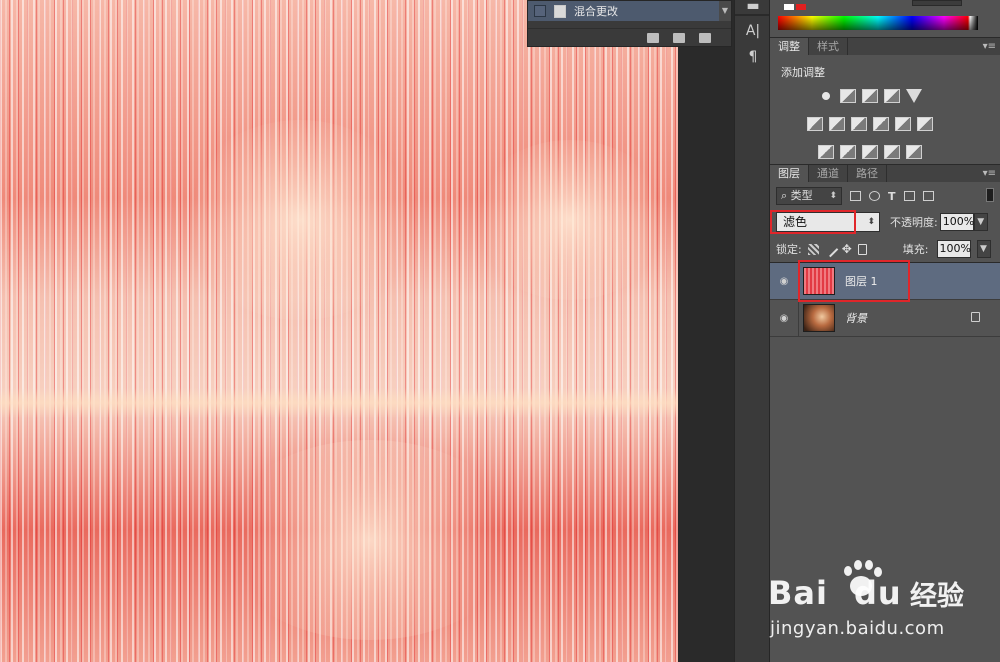 The width and height of the screenshot is (1000, 662). Describe the element at coordinates (835, 593) in the screenshot. I see `watermark-brand: Bai du` at that location.